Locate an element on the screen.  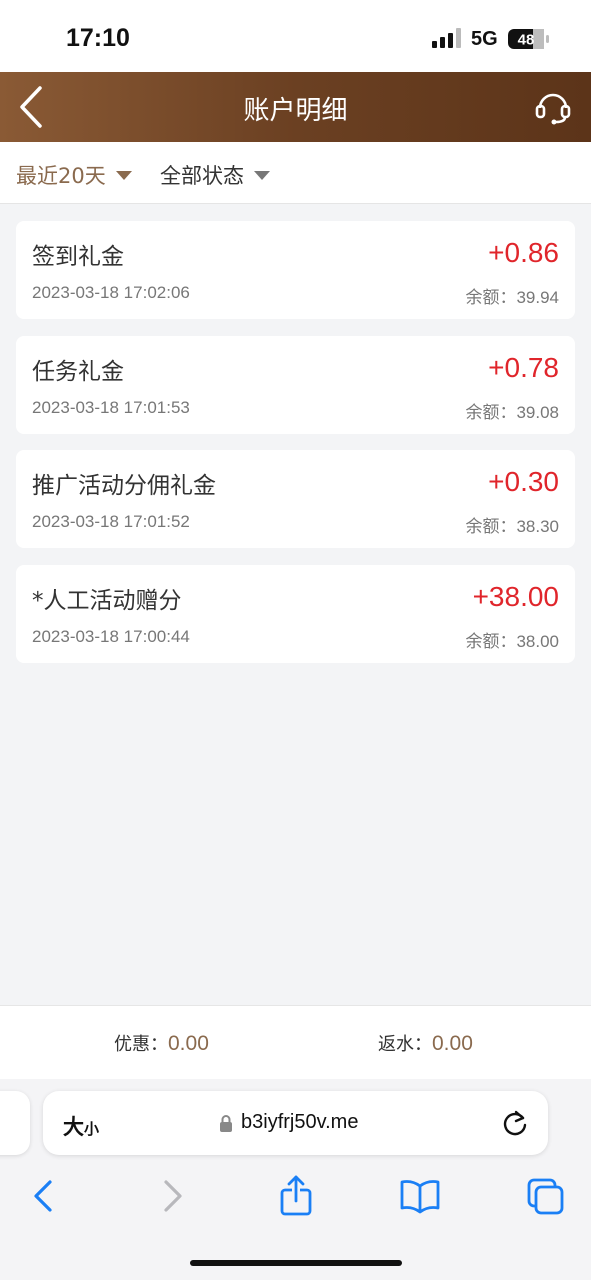
discount-value: 0.00 is located at coordinates (188, 1043).